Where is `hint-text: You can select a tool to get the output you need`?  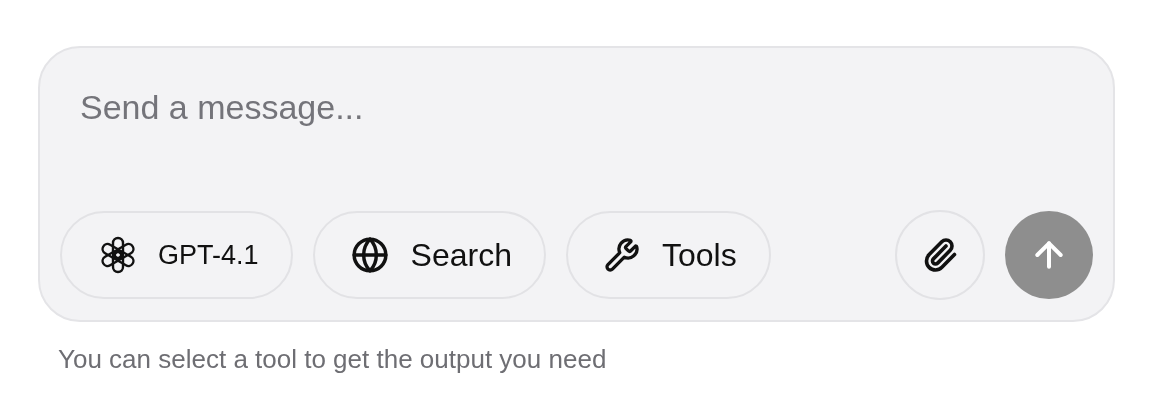 hint-text: You can select a tool to get the output you need is located at coordinates (333, 359).